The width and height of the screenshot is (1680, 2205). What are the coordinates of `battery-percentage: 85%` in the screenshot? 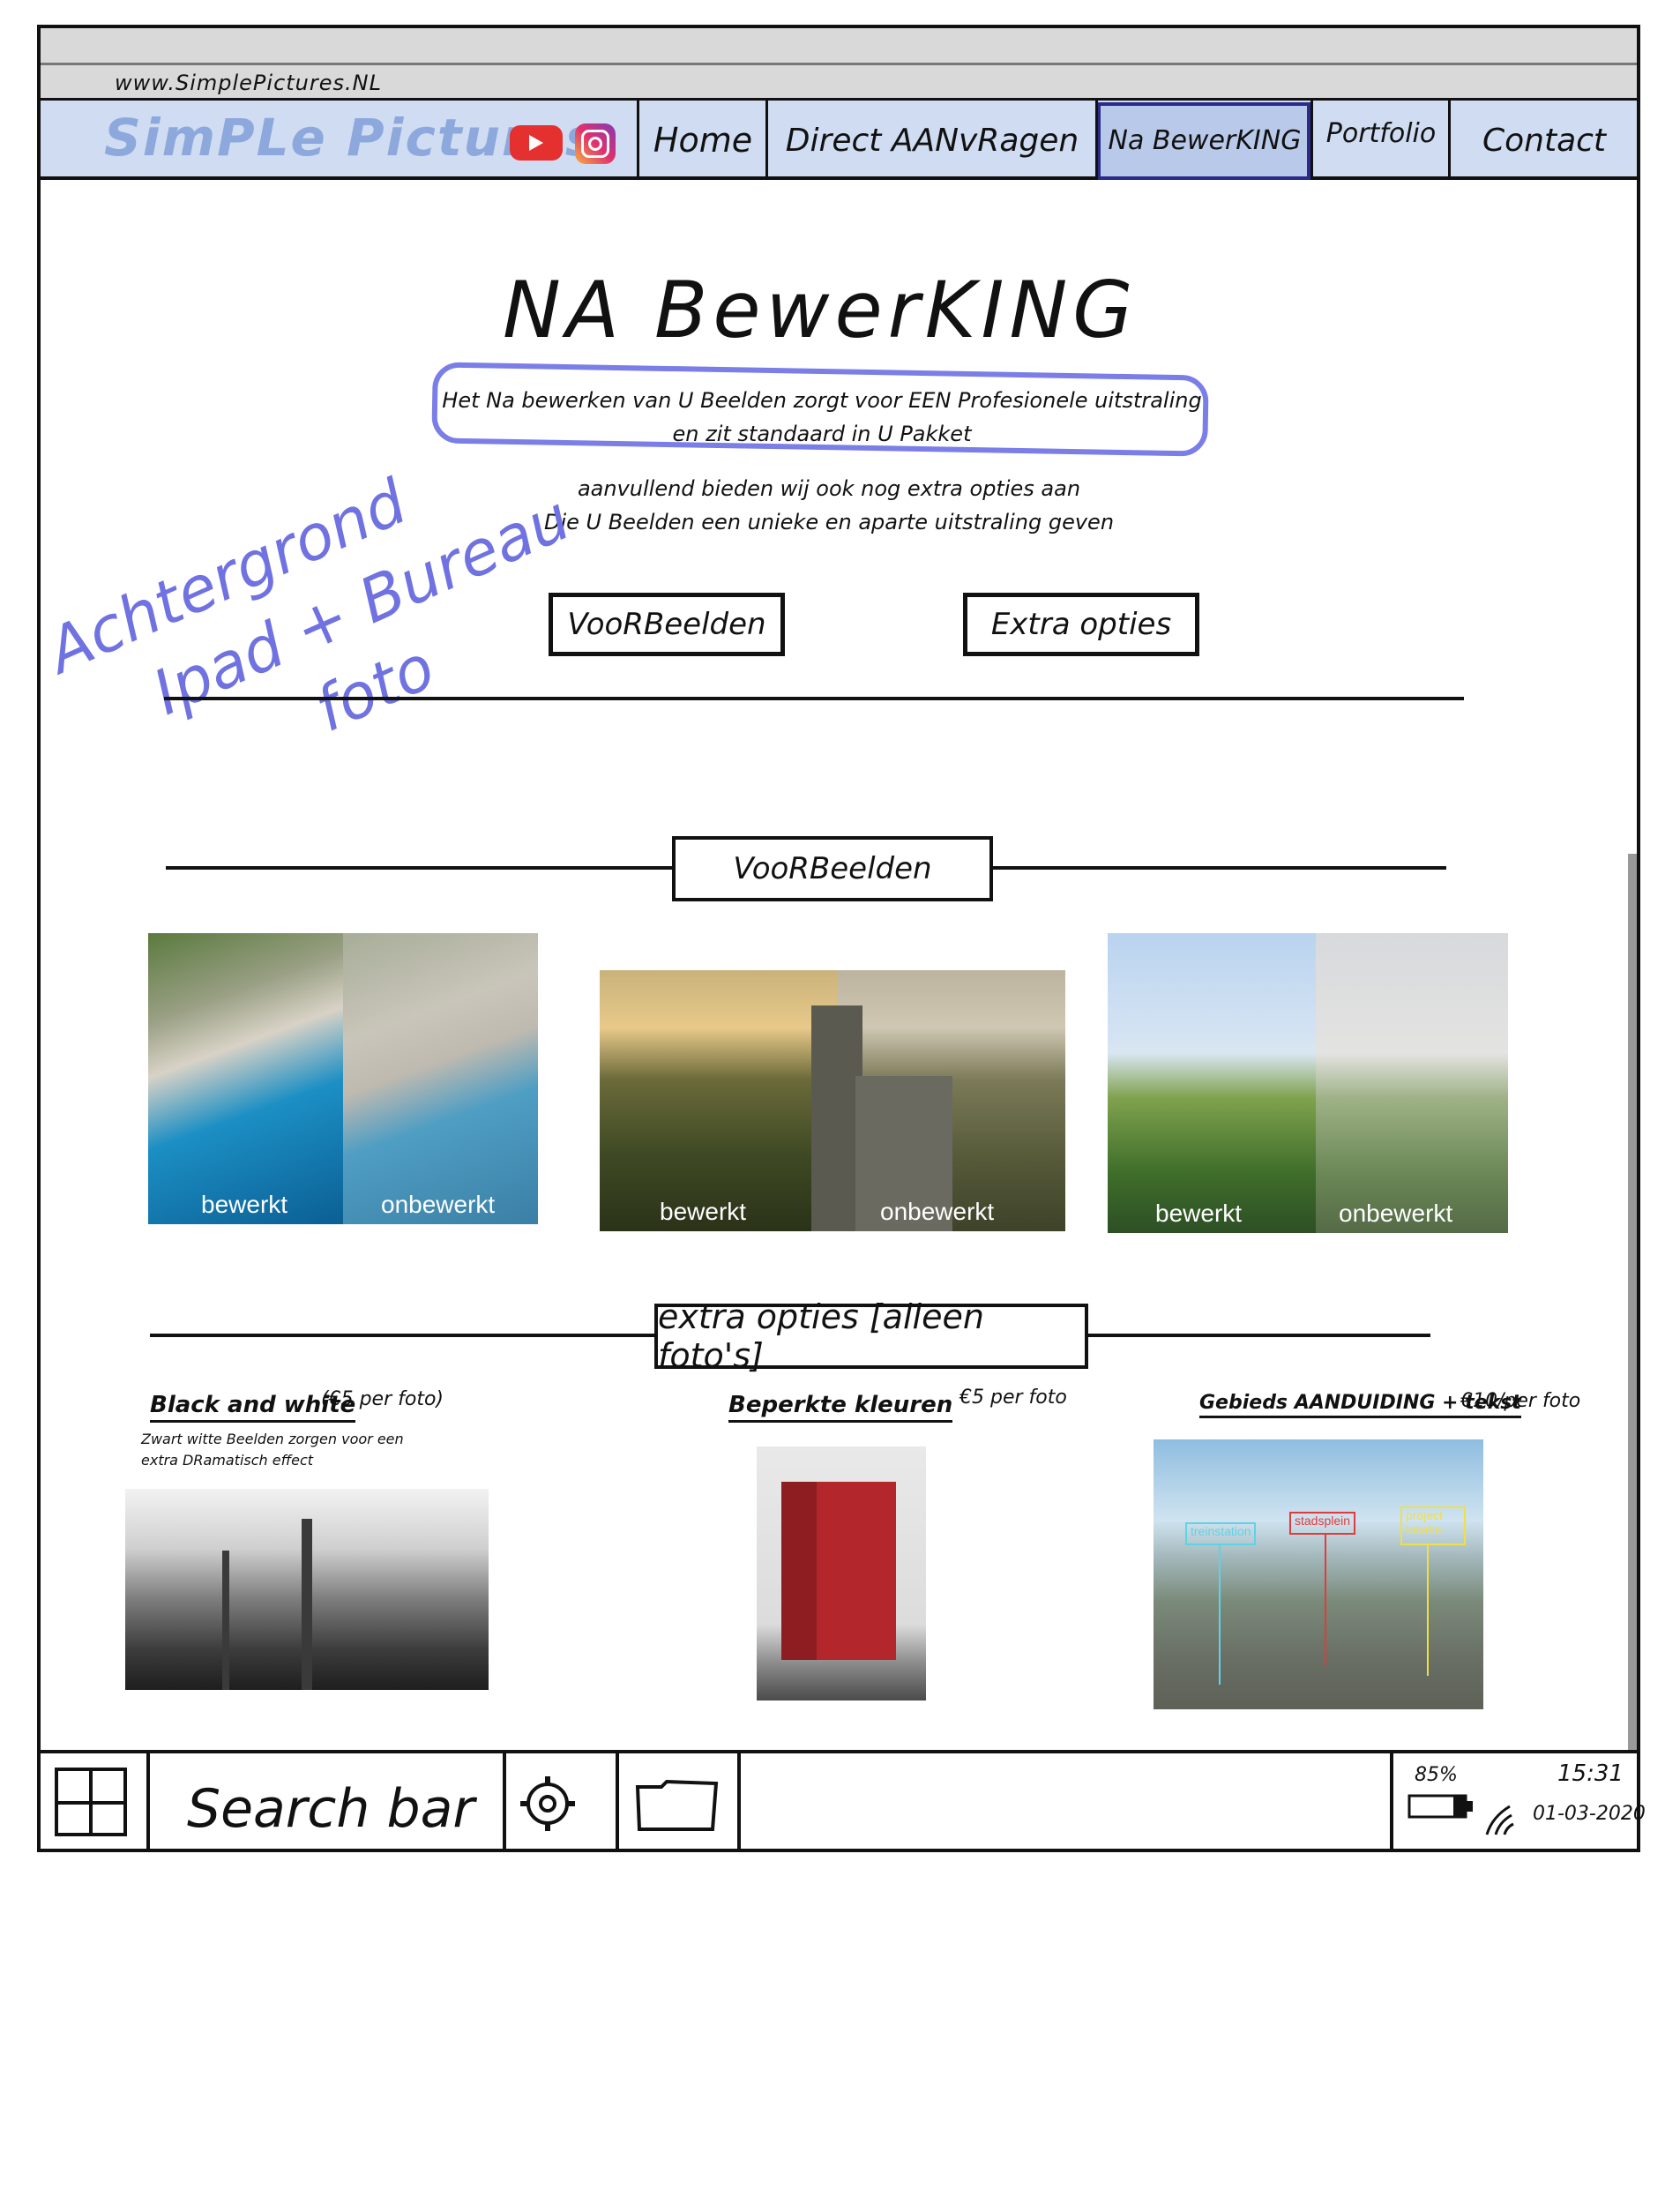 It's located at (1436, 1775).